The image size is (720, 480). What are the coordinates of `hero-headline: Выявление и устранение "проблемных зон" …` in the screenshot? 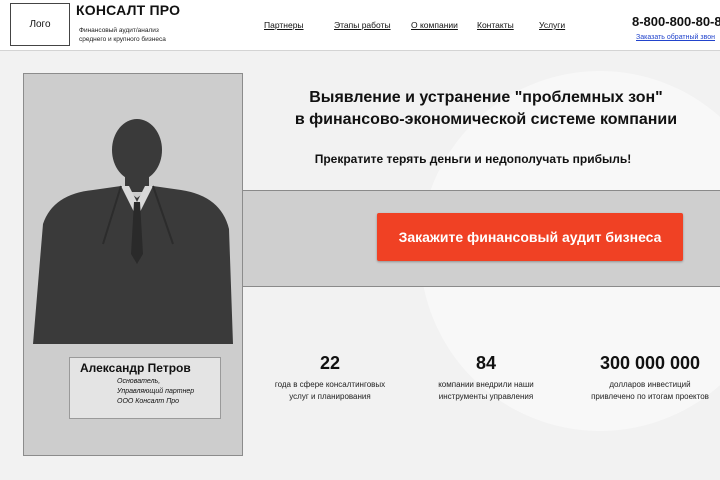 It's located at (486, 109).